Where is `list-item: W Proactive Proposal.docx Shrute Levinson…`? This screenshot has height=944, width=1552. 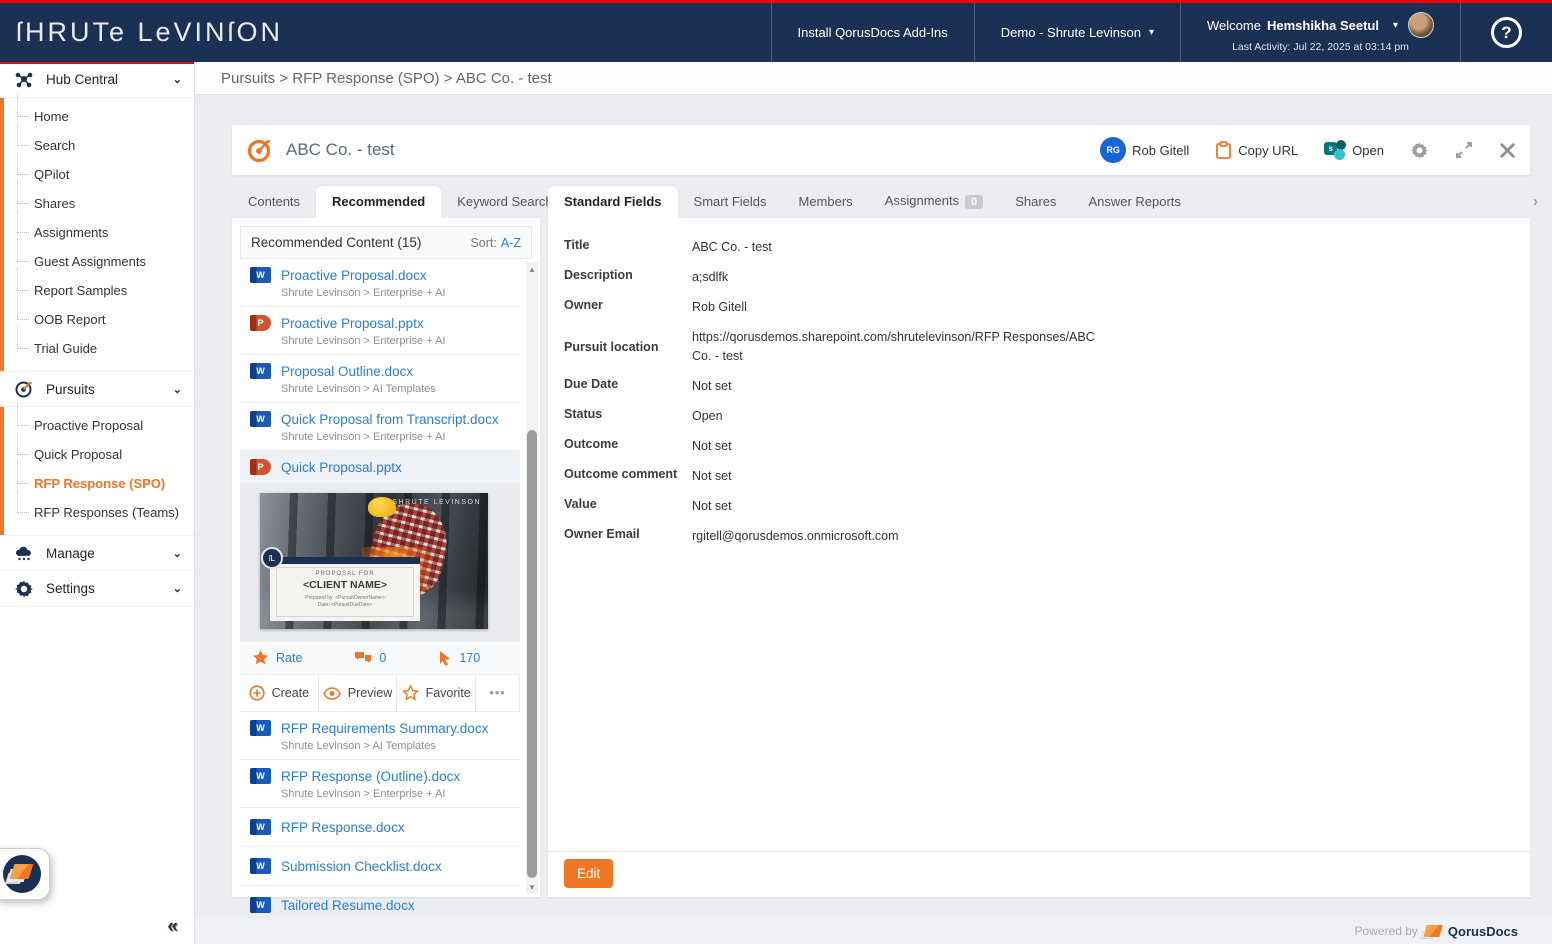 list-item: W Proactive Proposal.docx Shrute Levinson… is located at coordinates (380, 283).